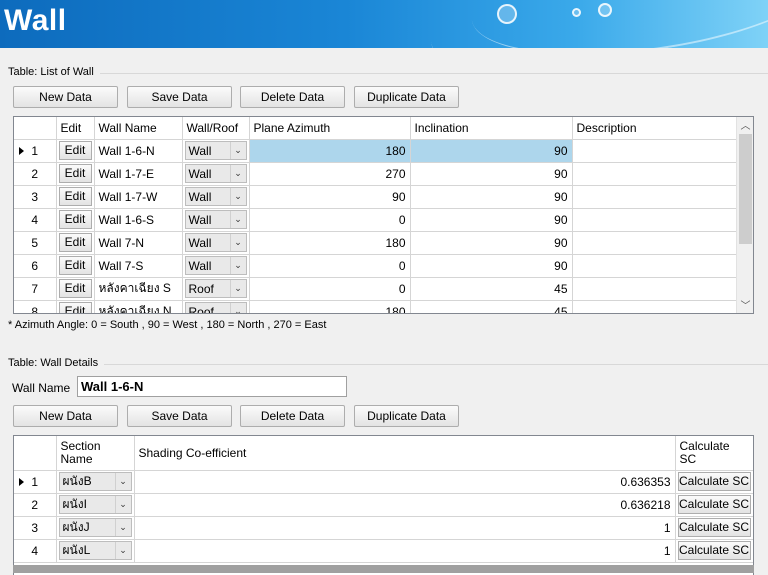 The width and height of the screenshot is (768, 575). I want to click on table-row: 7 Edit หลังคาเฉียง S Roof ⌄ 0 45, so click(376, 289).